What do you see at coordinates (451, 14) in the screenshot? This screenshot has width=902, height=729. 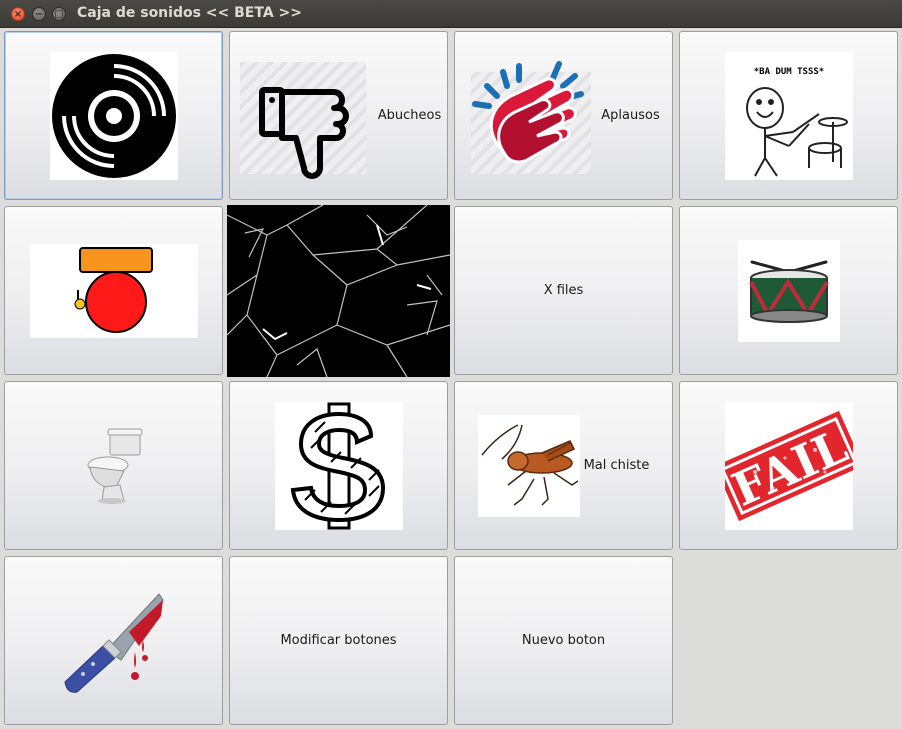 I see `title-bar: × − □ Caja de sonidos << BETA >>` at bounding box center [451, 14].